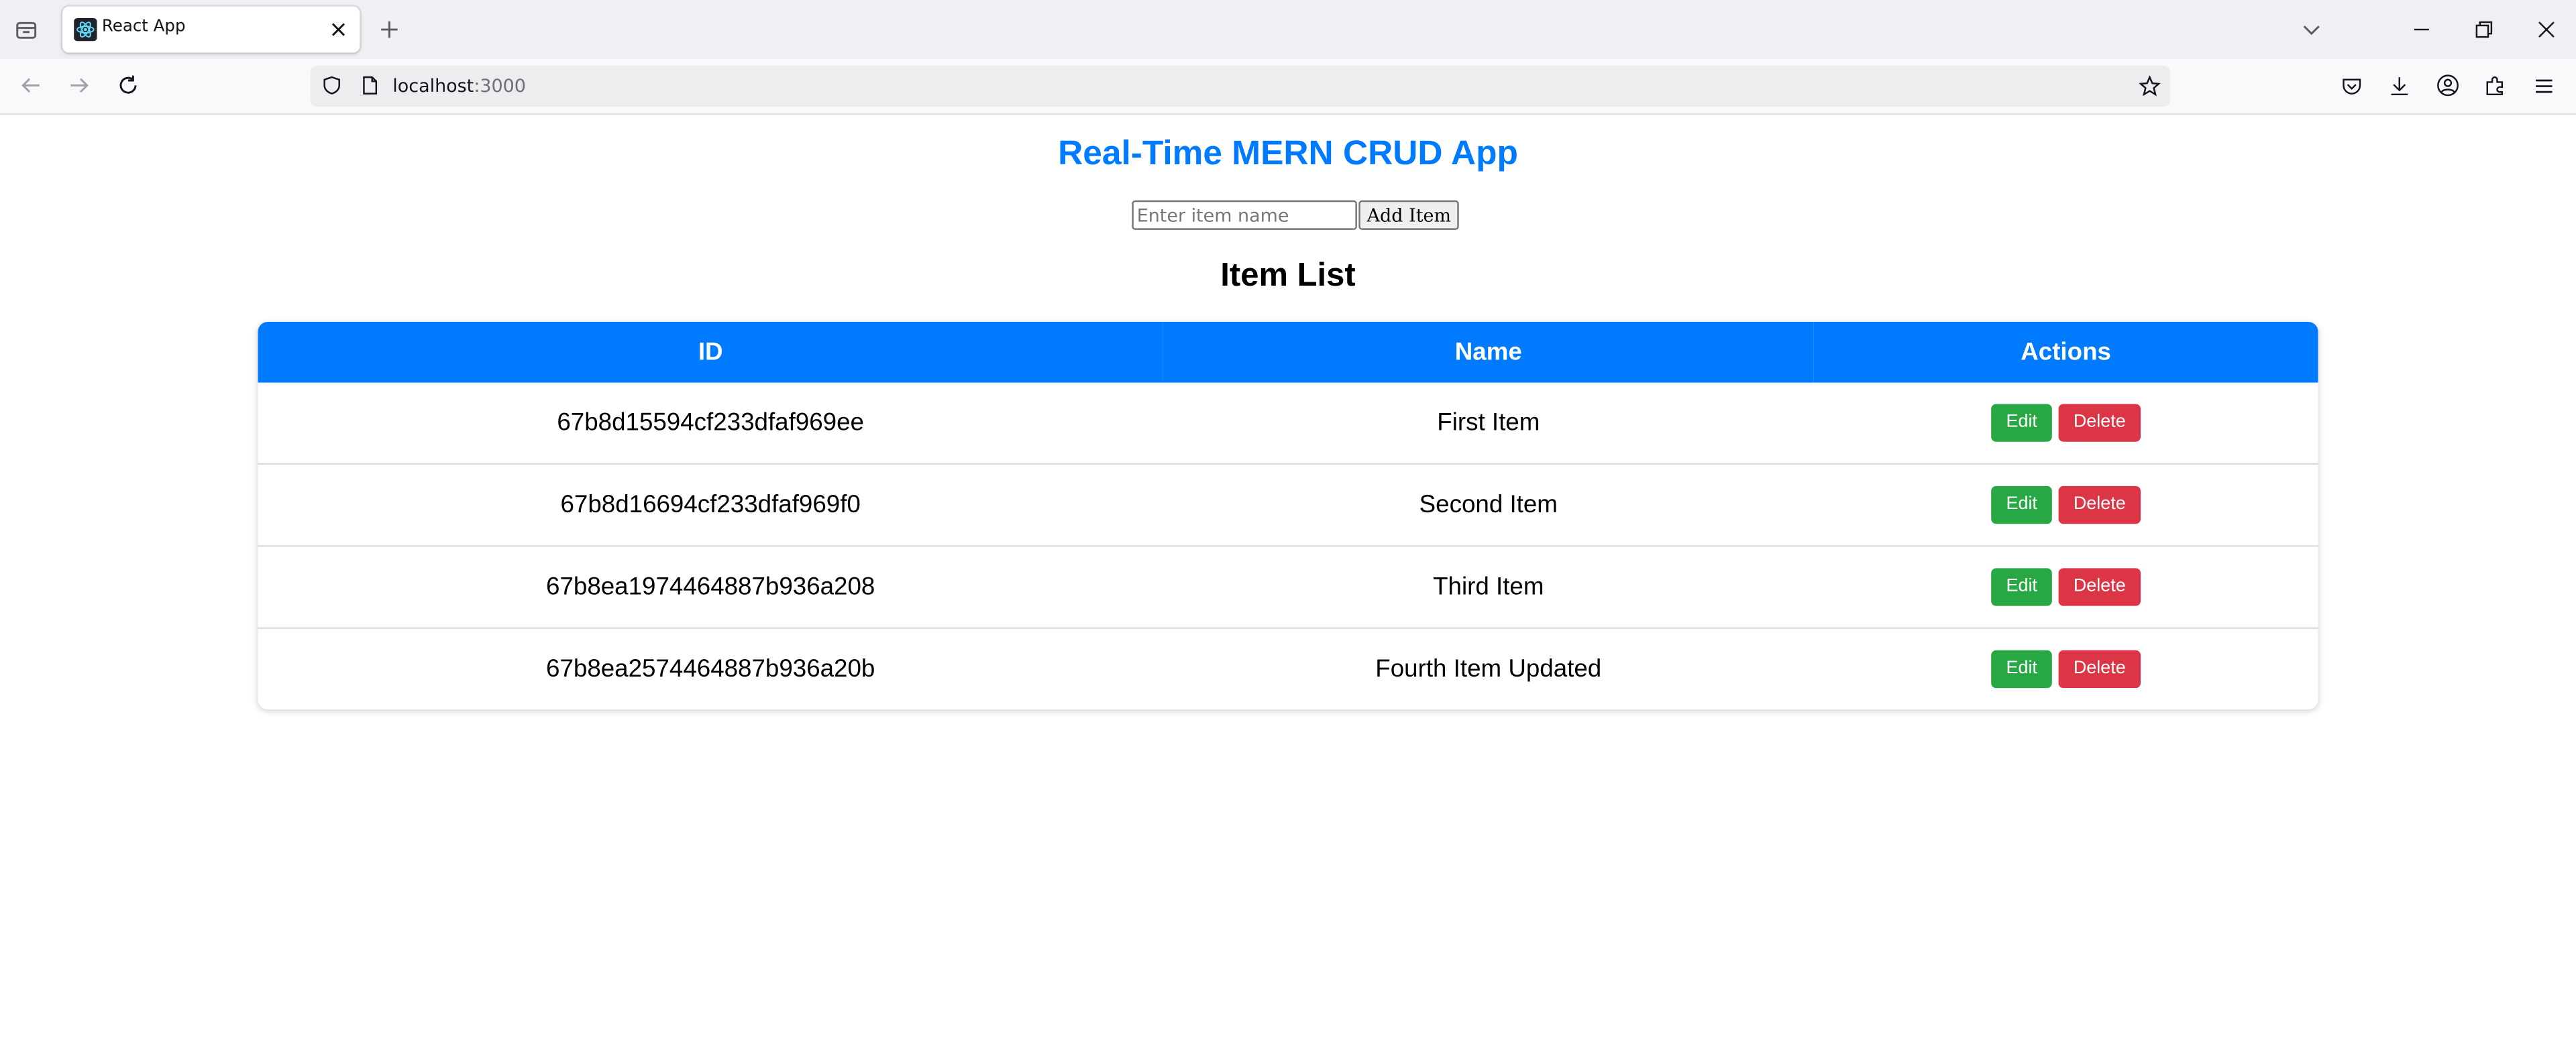 The image size is (2576, 1038). I want to click on item-name-cell: First Item, so click(1488, 423).